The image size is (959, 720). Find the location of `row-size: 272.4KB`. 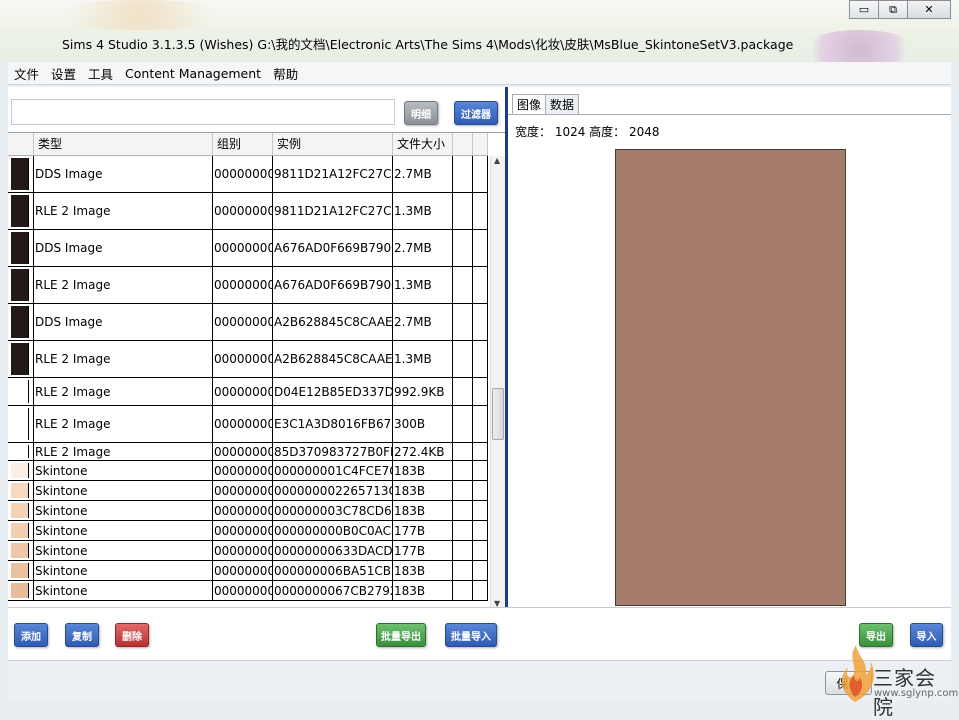

row-size: 272.4KB is located at coordinates (423, 451).